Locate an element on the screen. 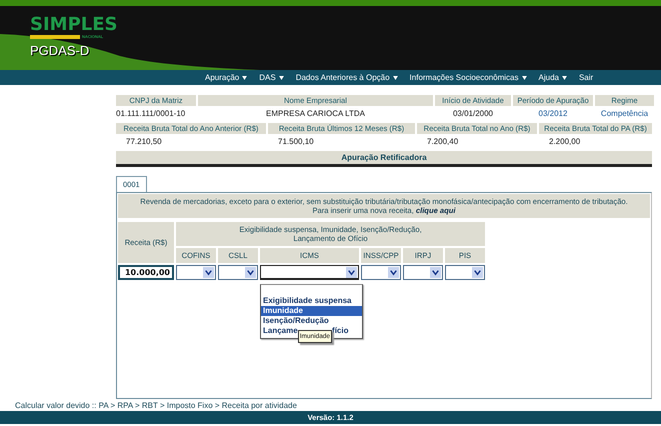  logo-text: SIMPLES is located at coordinates (74, 25).